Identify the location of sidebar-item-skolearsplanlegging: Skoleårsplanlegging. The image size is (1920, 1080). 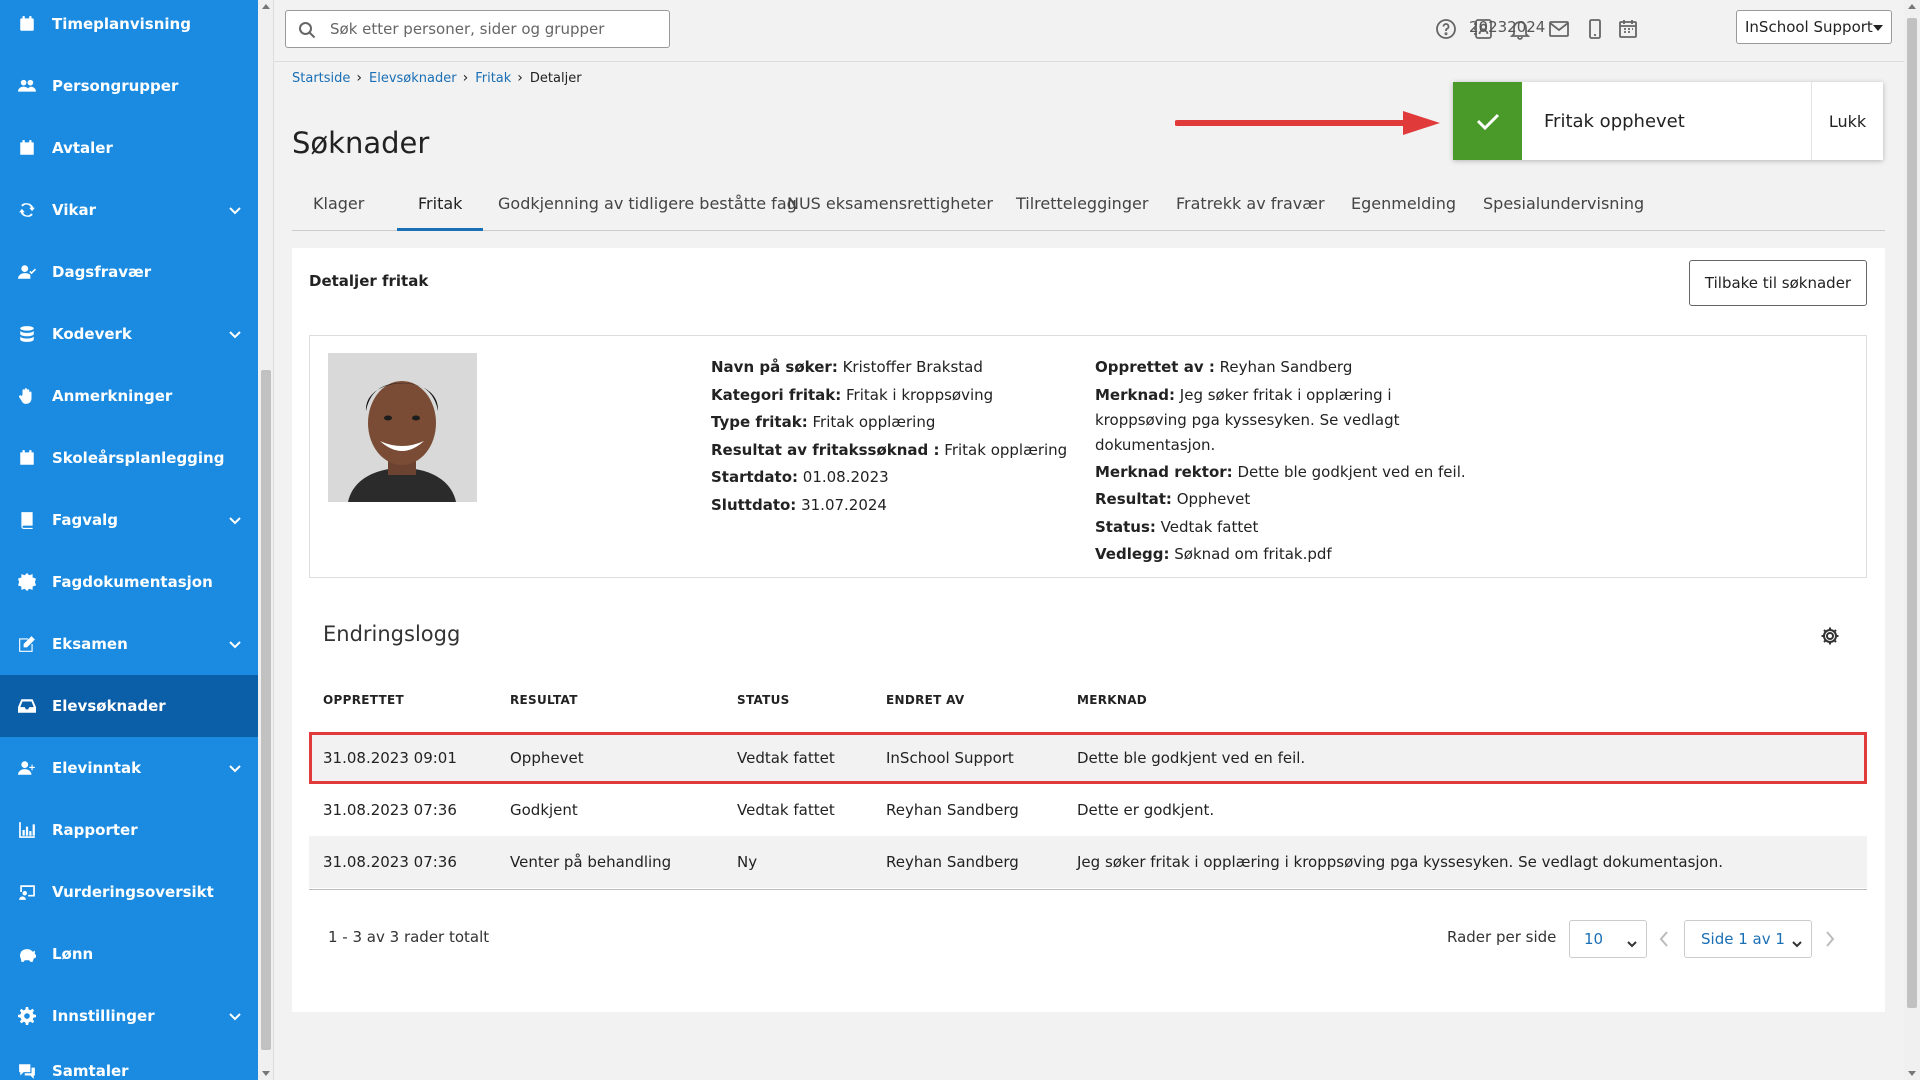
(129, 458).